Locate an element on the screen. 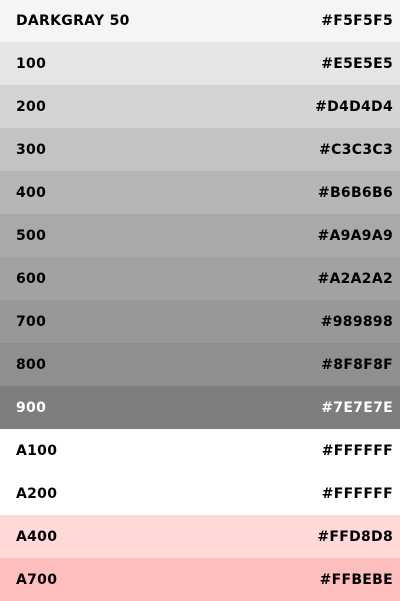 The height and width of the screenshot is (601, 400). swatch-hex-code: #7E7E7E is located at coordinates (357, 407).